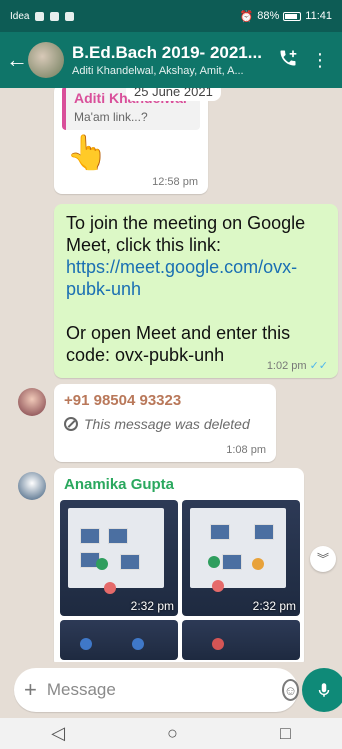 Image resolution: width=342 pixels, height=749 pixels. Describe the element at coordinates (323, 559) in the screenshot. I see `scroll-to-bottom-button: ︾` at that location.